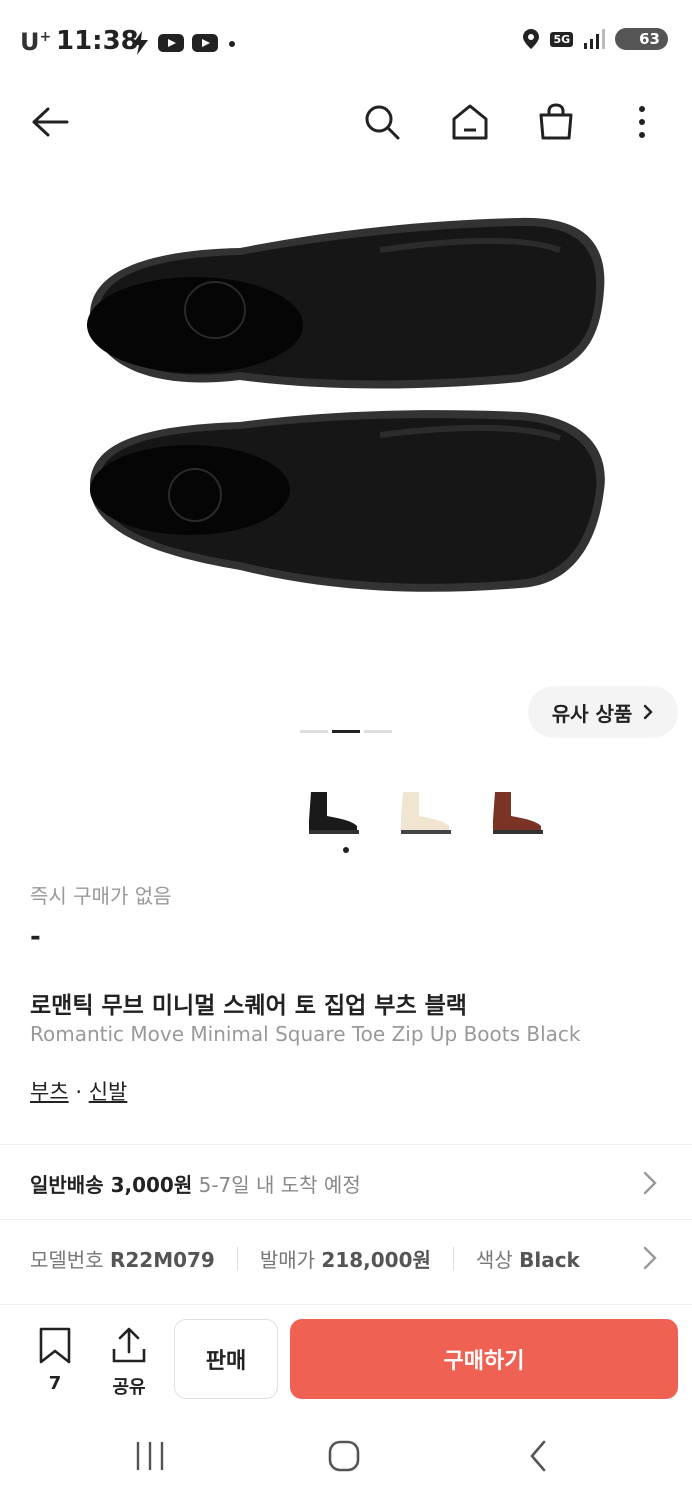  What do you see at coordinates (55, 1383) in the screenshot?
I see `bookmark-count: 7` at bounding box center [55, 1383].